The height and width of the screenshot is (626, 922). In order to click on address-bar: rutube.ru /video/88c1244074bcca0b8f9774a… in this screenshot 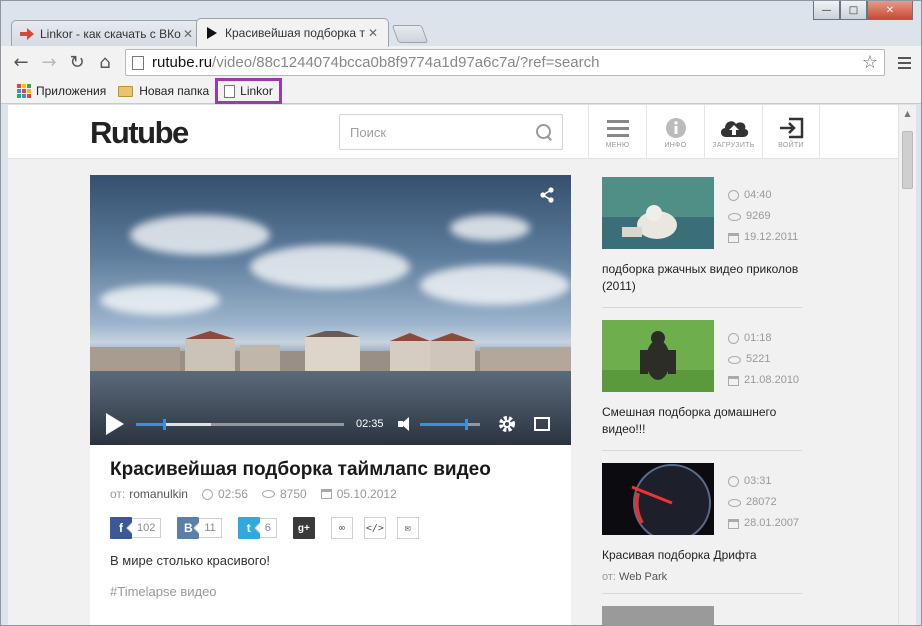, I will do `click(505, 62)`.